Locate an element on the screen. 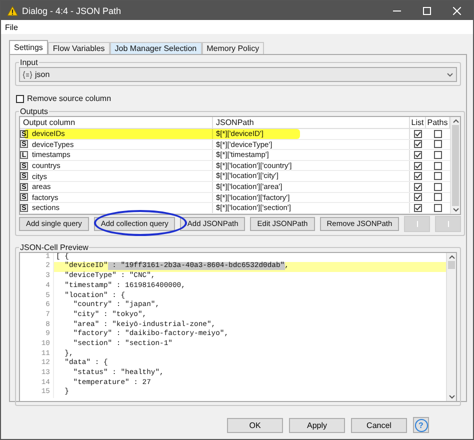 This screenshot has width=474, height=440. dialog-button: Apply is located at coordinates (317, 425).